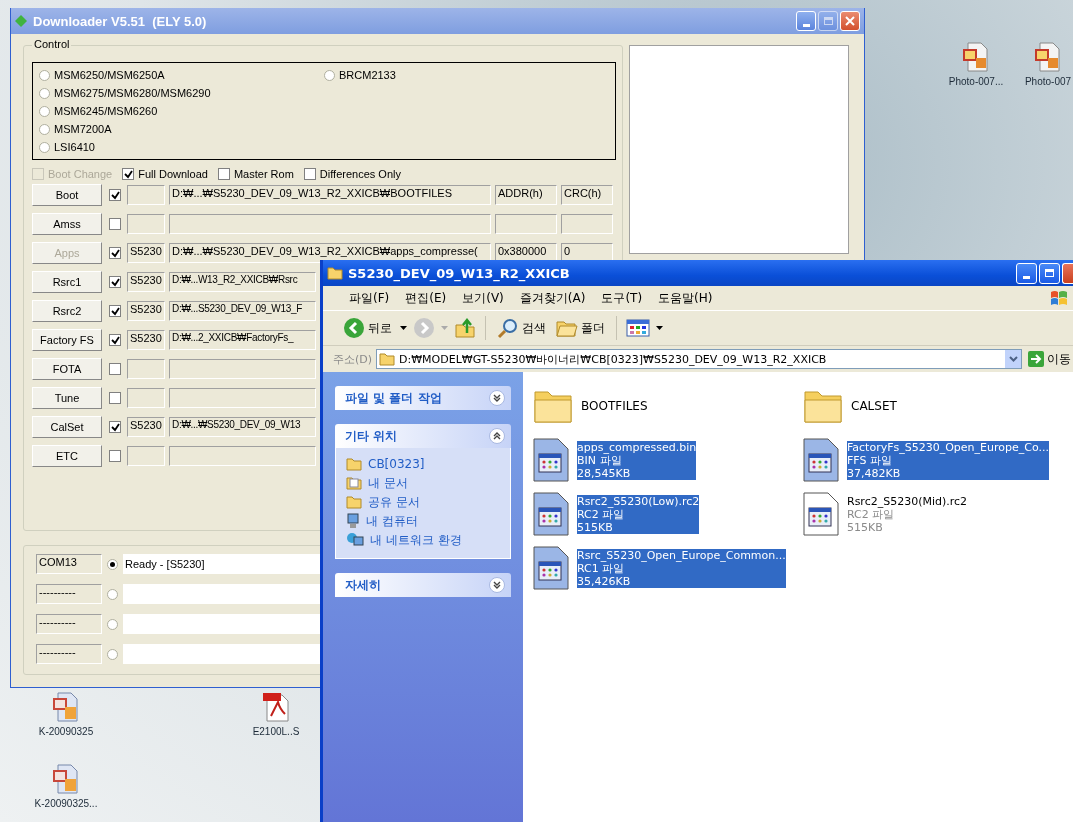 The width and height of the screenshot is (1073, 822). What do you see at coordinates (423, 585) in the screenshot?
I see `panel-header: 자세히` at bounding box center [423, 585].